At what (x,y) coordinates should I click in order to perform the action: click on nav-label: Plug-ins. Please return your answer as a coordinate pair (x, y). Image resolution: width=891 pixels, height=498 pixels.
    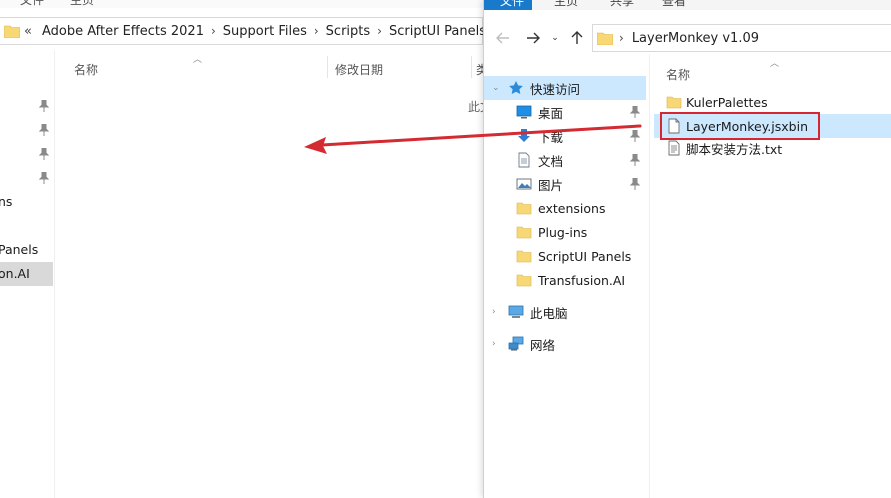
    Looking at the image, I should click on (563, 232).